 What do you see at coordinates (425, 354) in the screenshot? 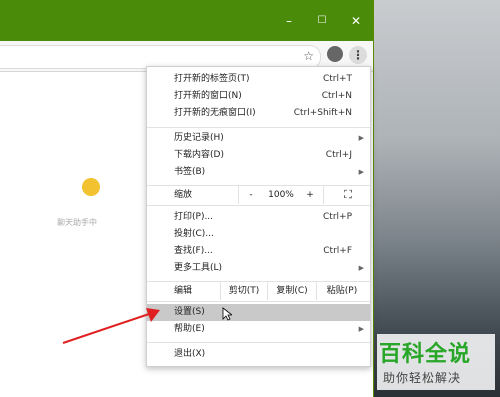
I see `watermark-title: 百科全说` at bounding box center [425, 354].